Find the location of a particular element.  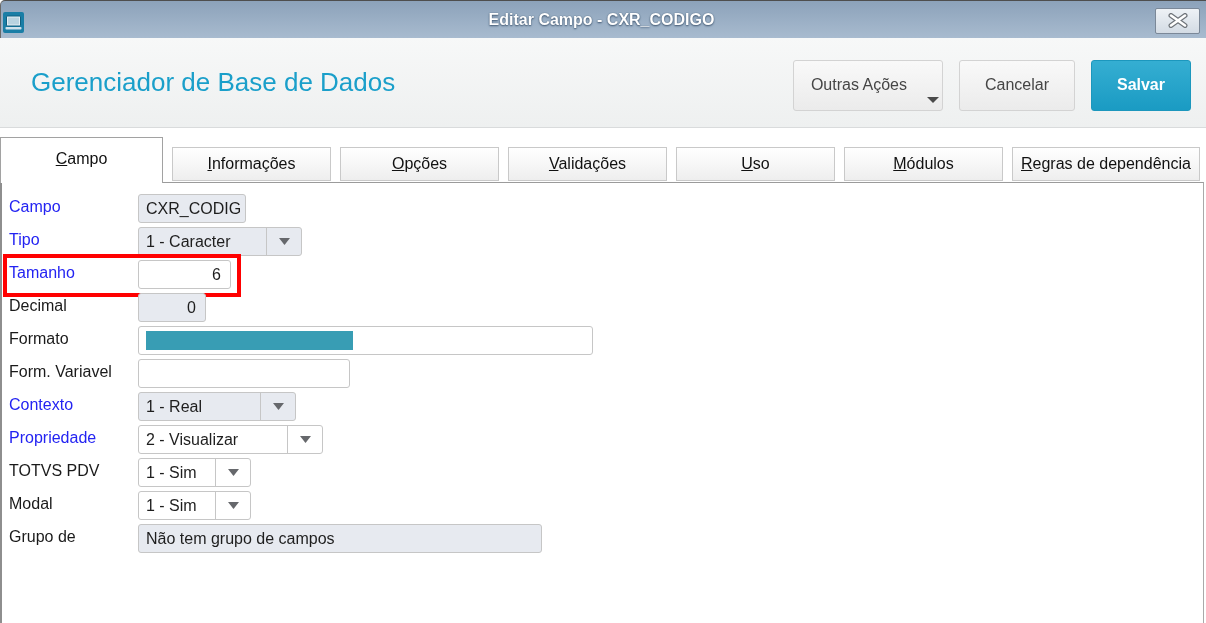

field-label: Propriedade is located at coordinates (53, 438).